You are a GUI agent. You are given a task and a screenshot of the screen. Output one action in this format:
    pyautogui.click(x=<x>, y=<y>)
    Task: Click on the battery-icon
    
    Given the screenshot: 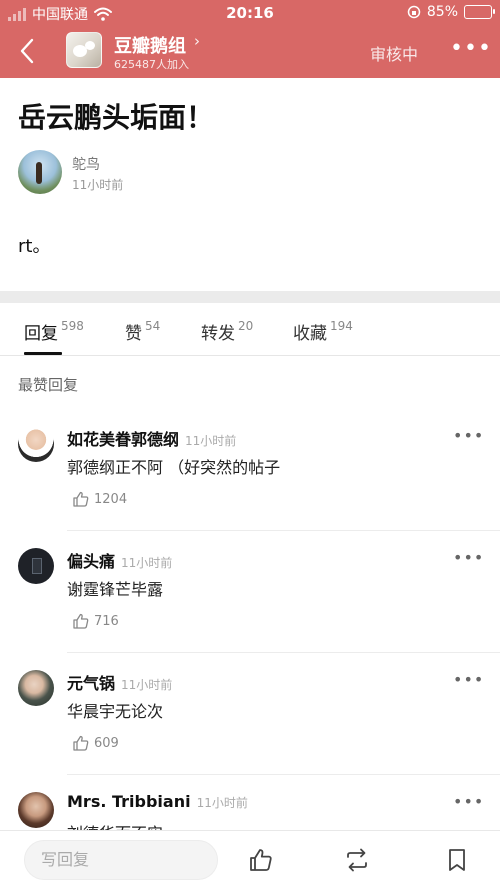 What is the action you would take?
    pyautogui.click(x=479, y=12)
    